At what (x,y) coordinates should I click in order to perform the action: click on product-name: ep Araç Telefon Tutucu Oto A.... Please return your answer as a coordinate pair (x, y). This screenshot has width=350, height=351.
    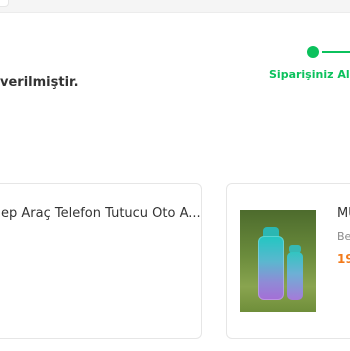
    Looking at the image, I should click on (101, 213).